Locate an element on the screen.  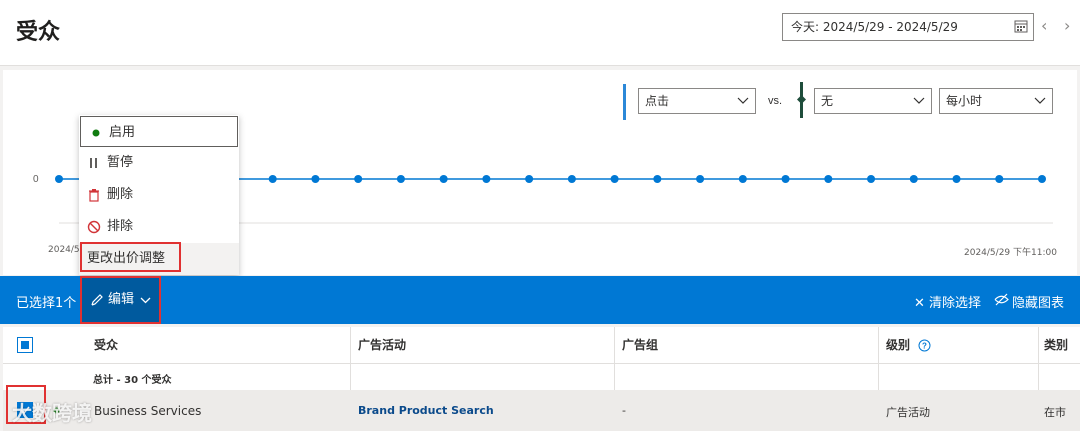
chevron-right-icon: › is located at coordinates (1067, 25).